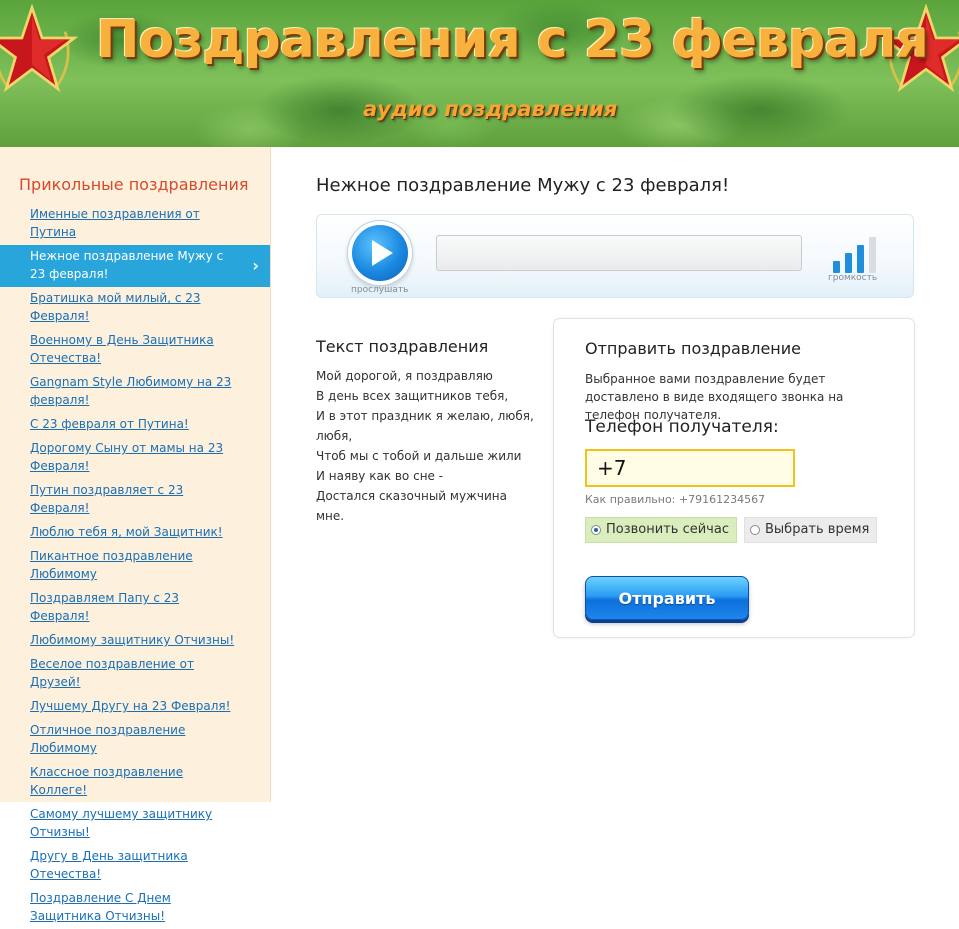 This screenshot has height=929, width=959. I want to click on sidebar-item-label: Классное поздравление Коллеге!, so click(107, 781).